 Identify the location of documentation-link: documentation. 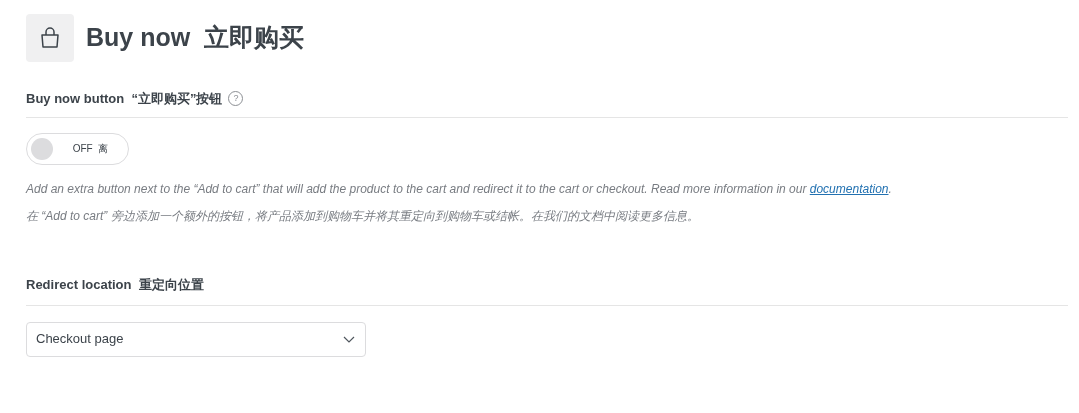
(849, 188).